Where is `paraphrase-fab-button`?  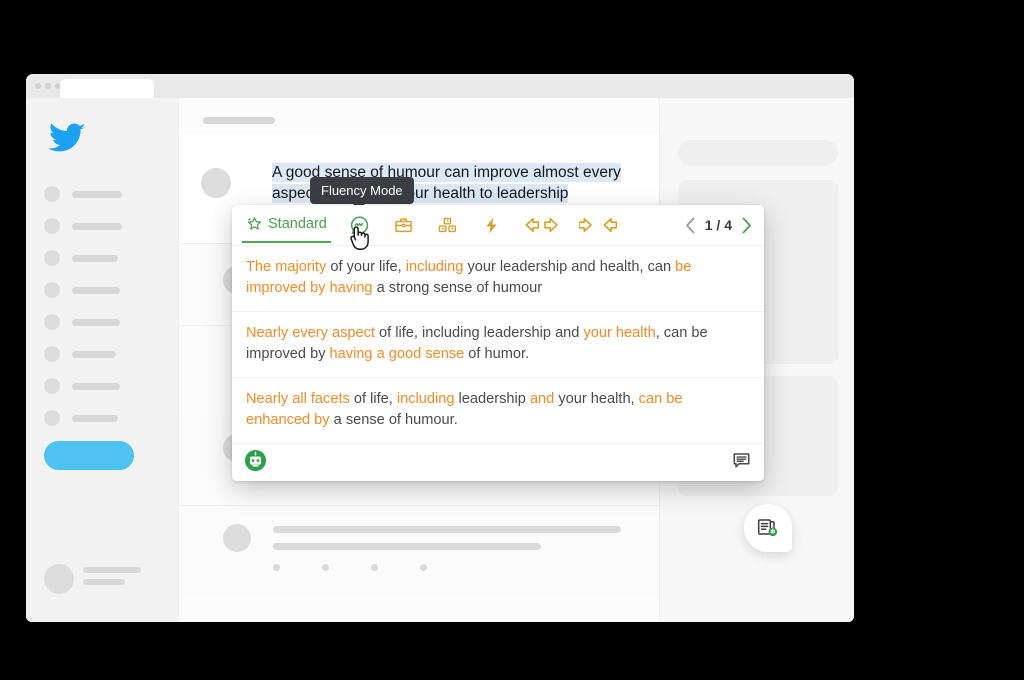
paraphrase-fab-button is located at coordinates (768, 528).